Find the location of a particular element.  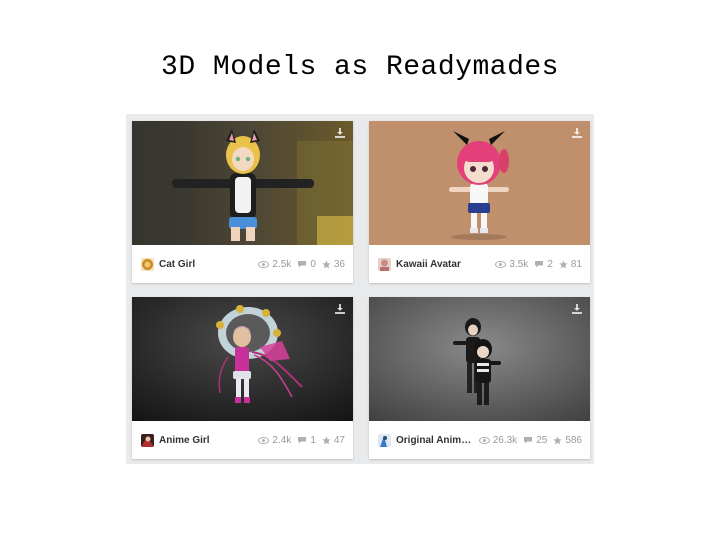

comments-count: 0 is located at coordinates (313, 264).